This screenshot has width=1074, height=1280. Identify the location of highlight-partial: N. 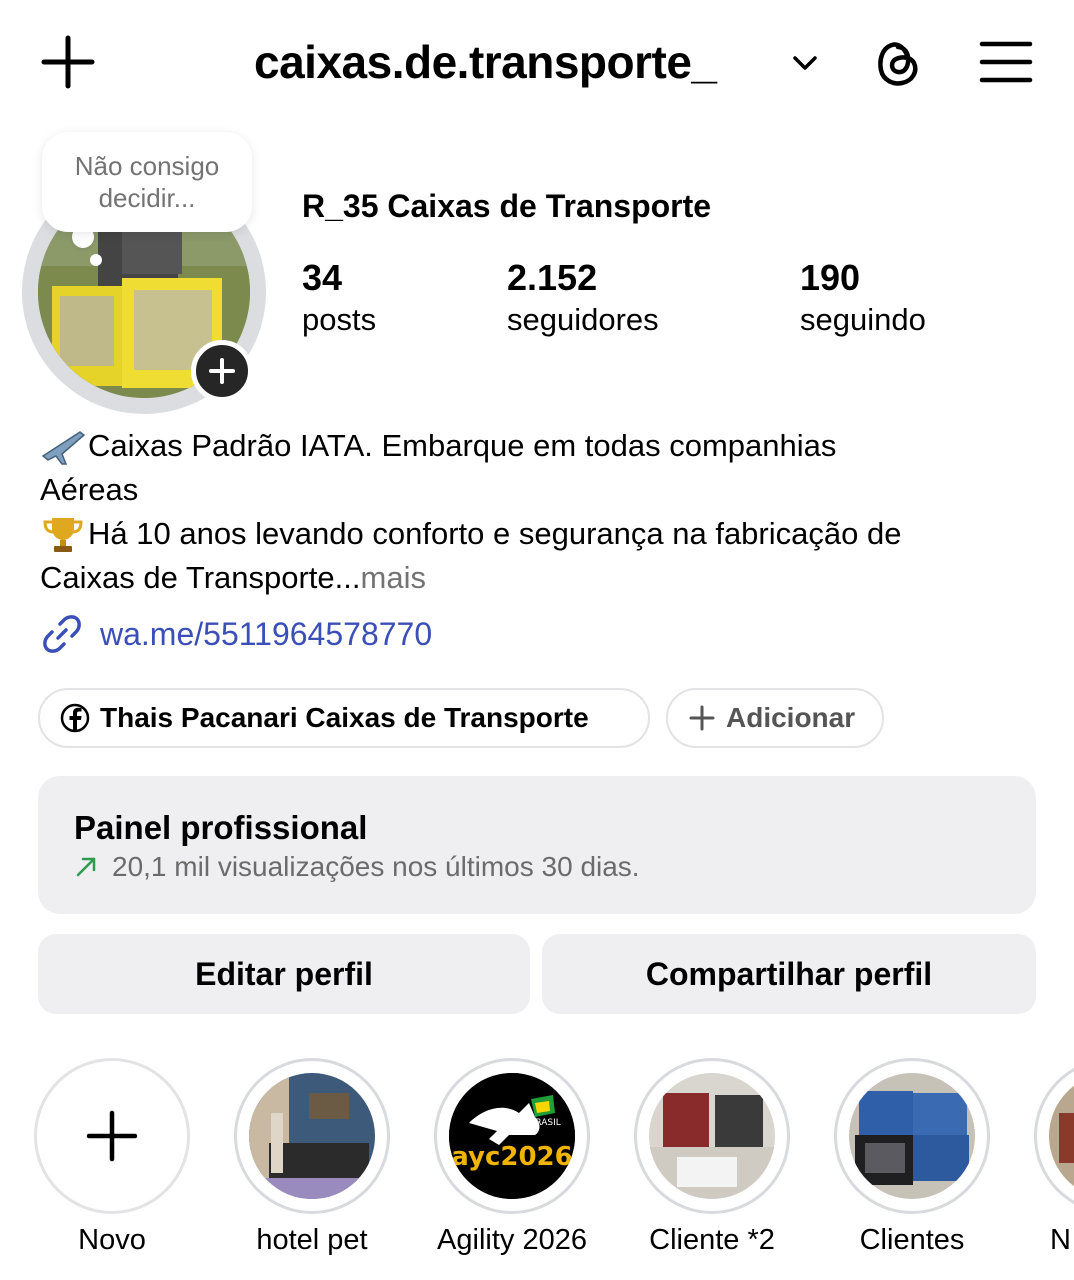
(1054, 1169).